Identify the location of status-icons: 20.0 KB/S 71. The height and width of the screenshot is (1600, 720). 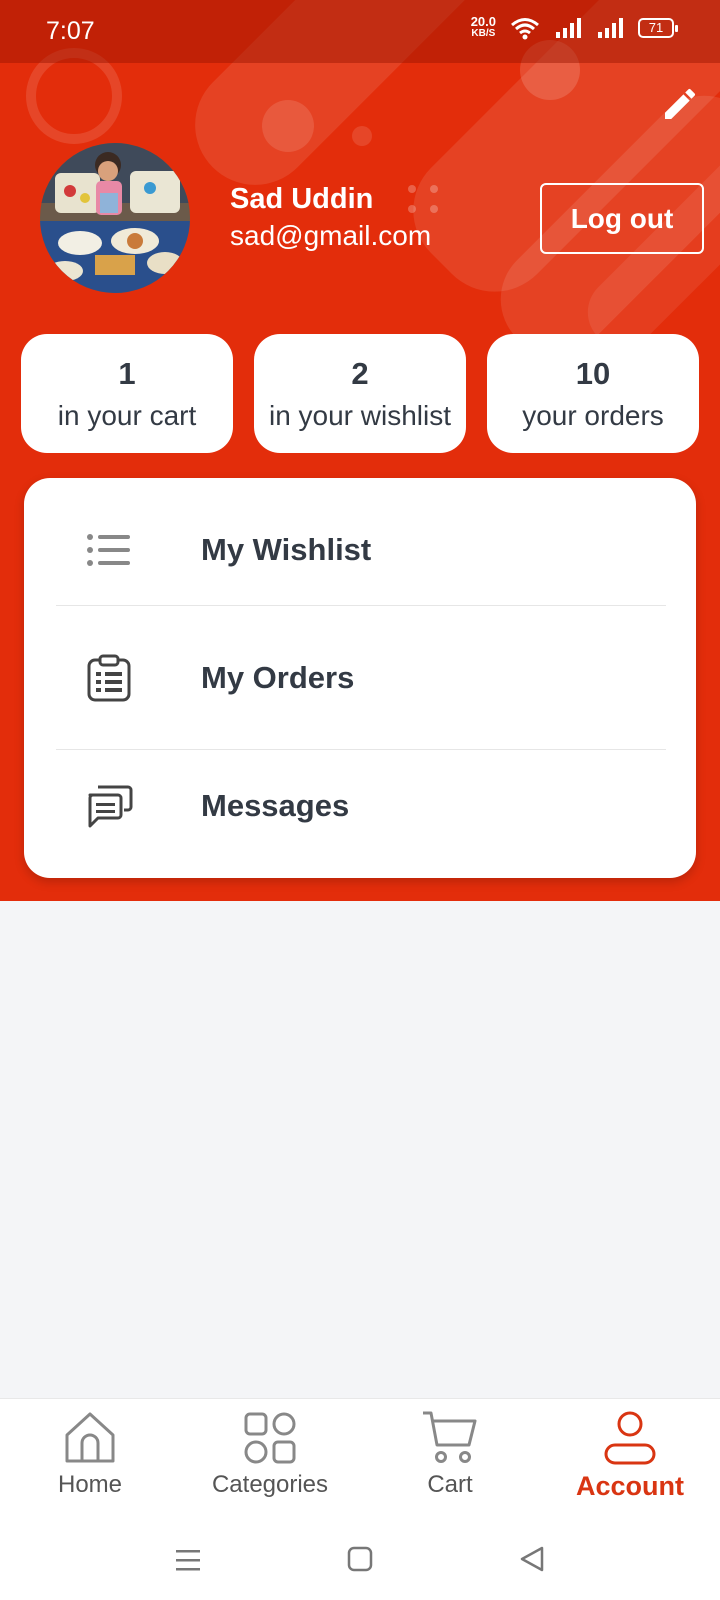
(574, 27).